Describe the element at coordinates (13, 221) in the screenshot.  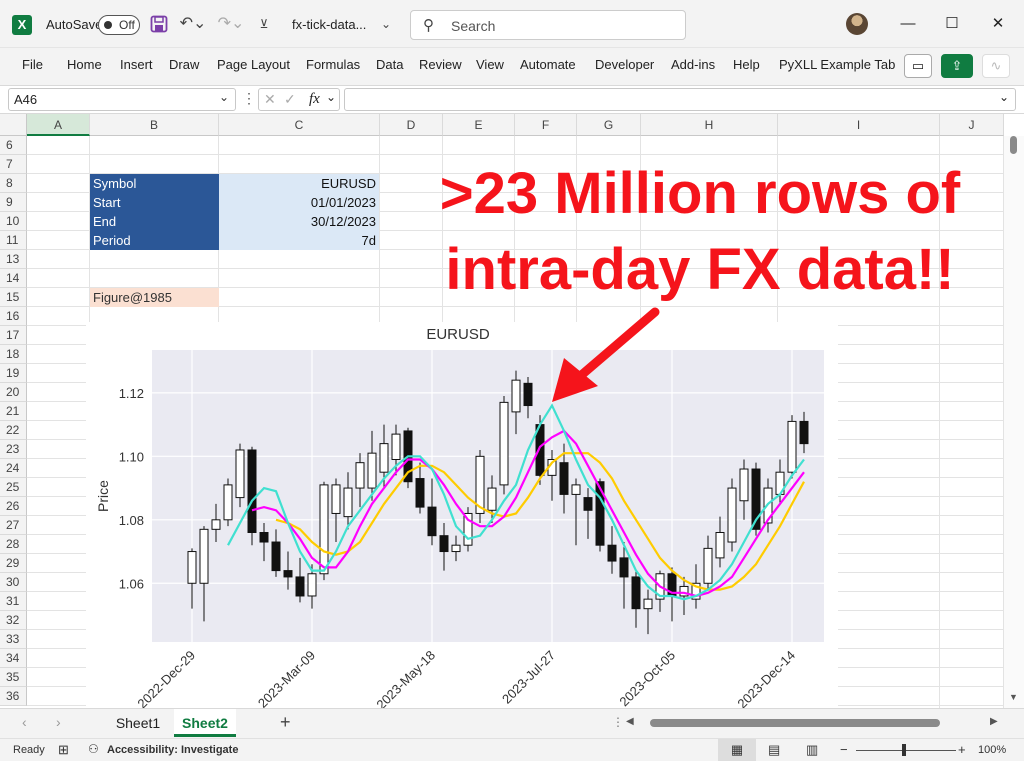
I see `row-header-10: 10` at that location.